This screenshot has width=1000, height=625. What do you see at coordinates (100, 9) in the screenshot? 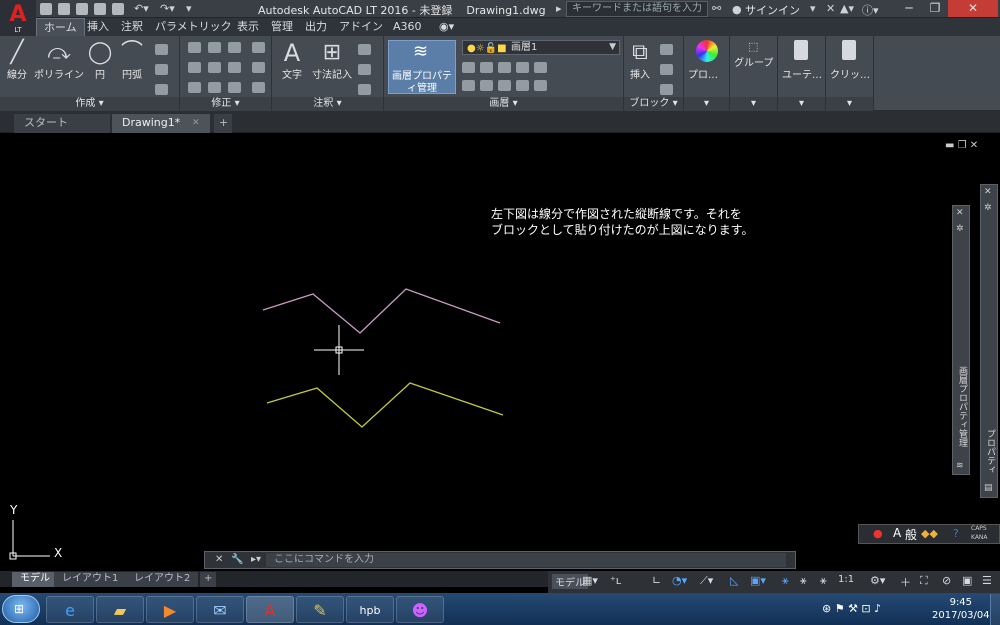
I see `save-as-icon` at bounding box center [100, 9].